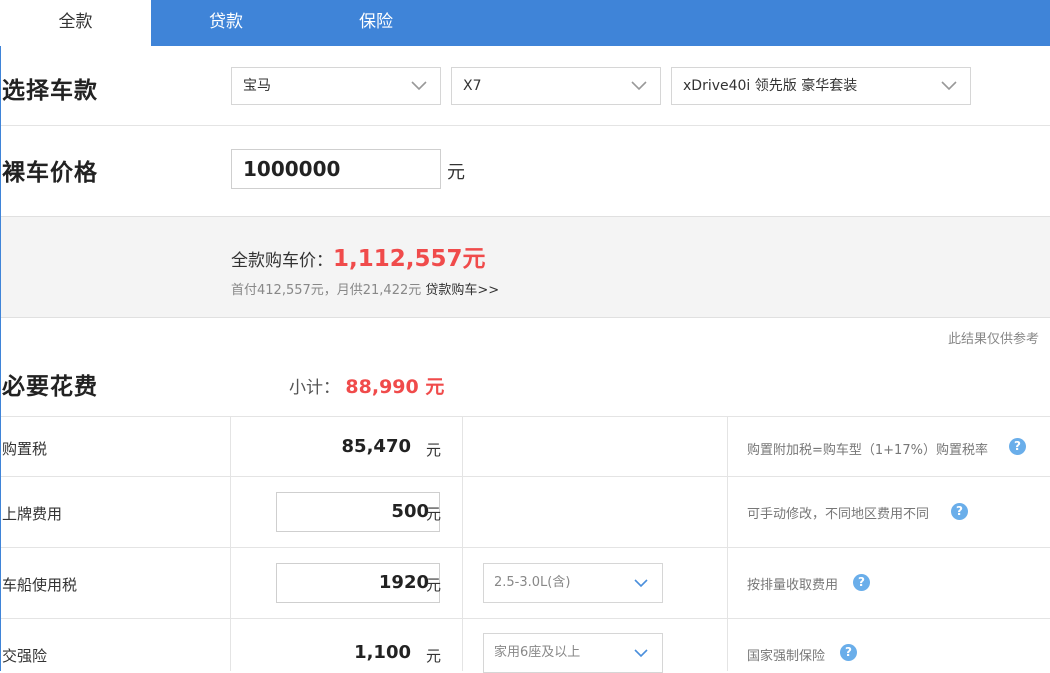  I want to click on brand-select: 宝马, so click(336, 86).